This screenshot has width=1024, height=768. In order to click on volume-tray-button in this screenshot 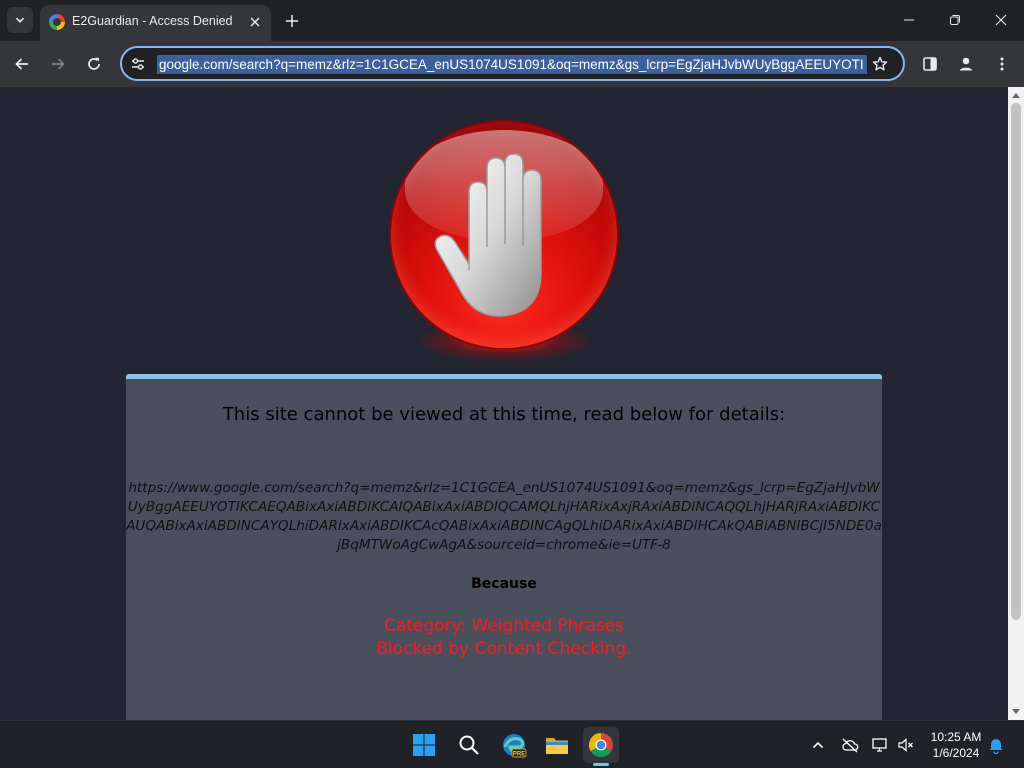, I will do `click(906, 745)`.